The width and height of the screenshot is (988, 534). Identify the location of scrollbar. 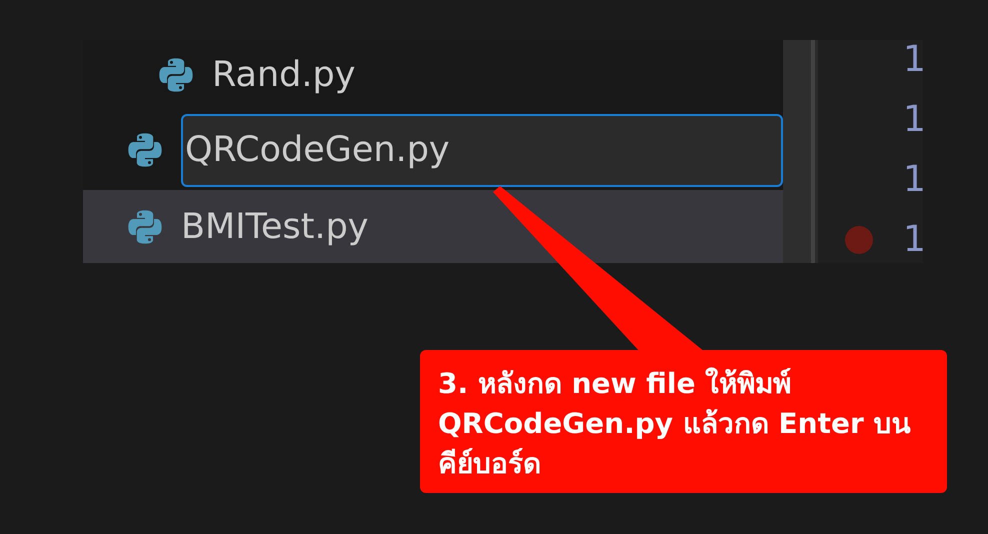
(799, 151).